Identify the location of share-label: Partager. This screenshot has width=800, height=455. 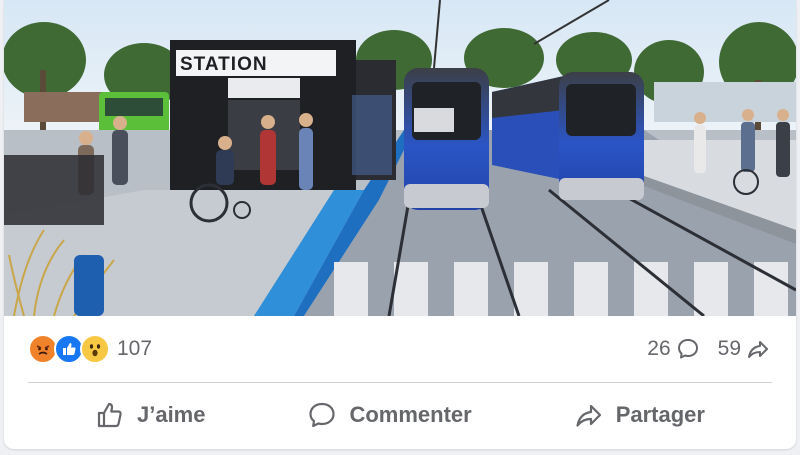
(660, 414).